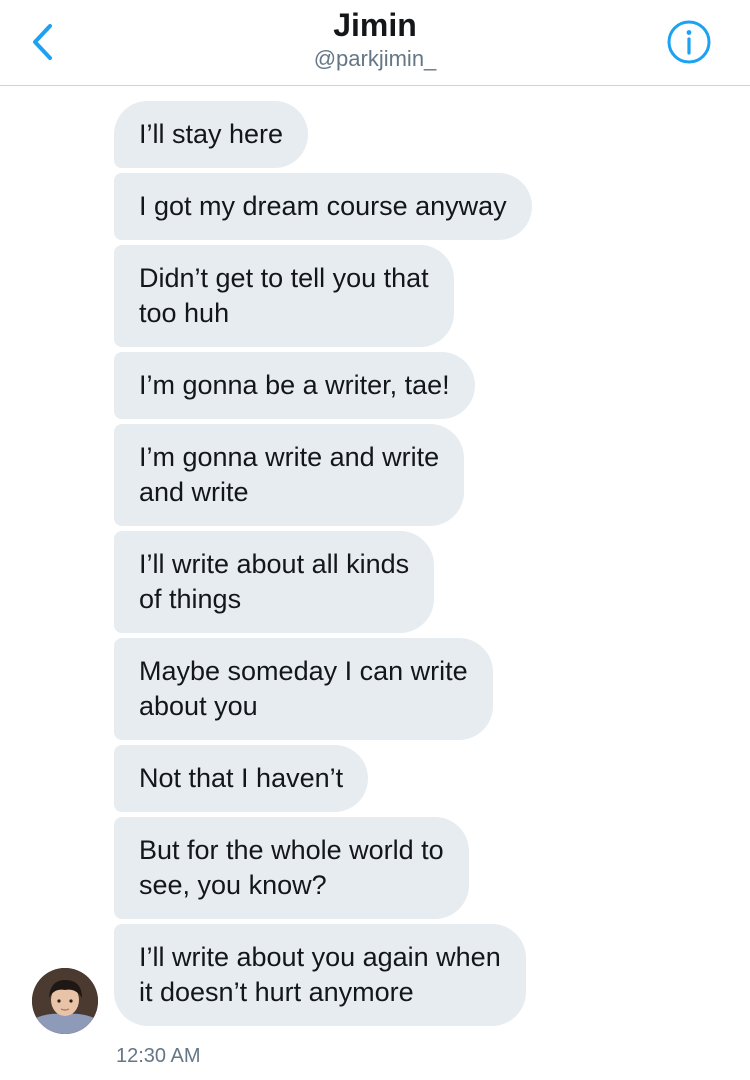 Image resolution: width=750 pixels, height=1080 pixels. I want to click on page-title: Jimin, so click(375, 25).